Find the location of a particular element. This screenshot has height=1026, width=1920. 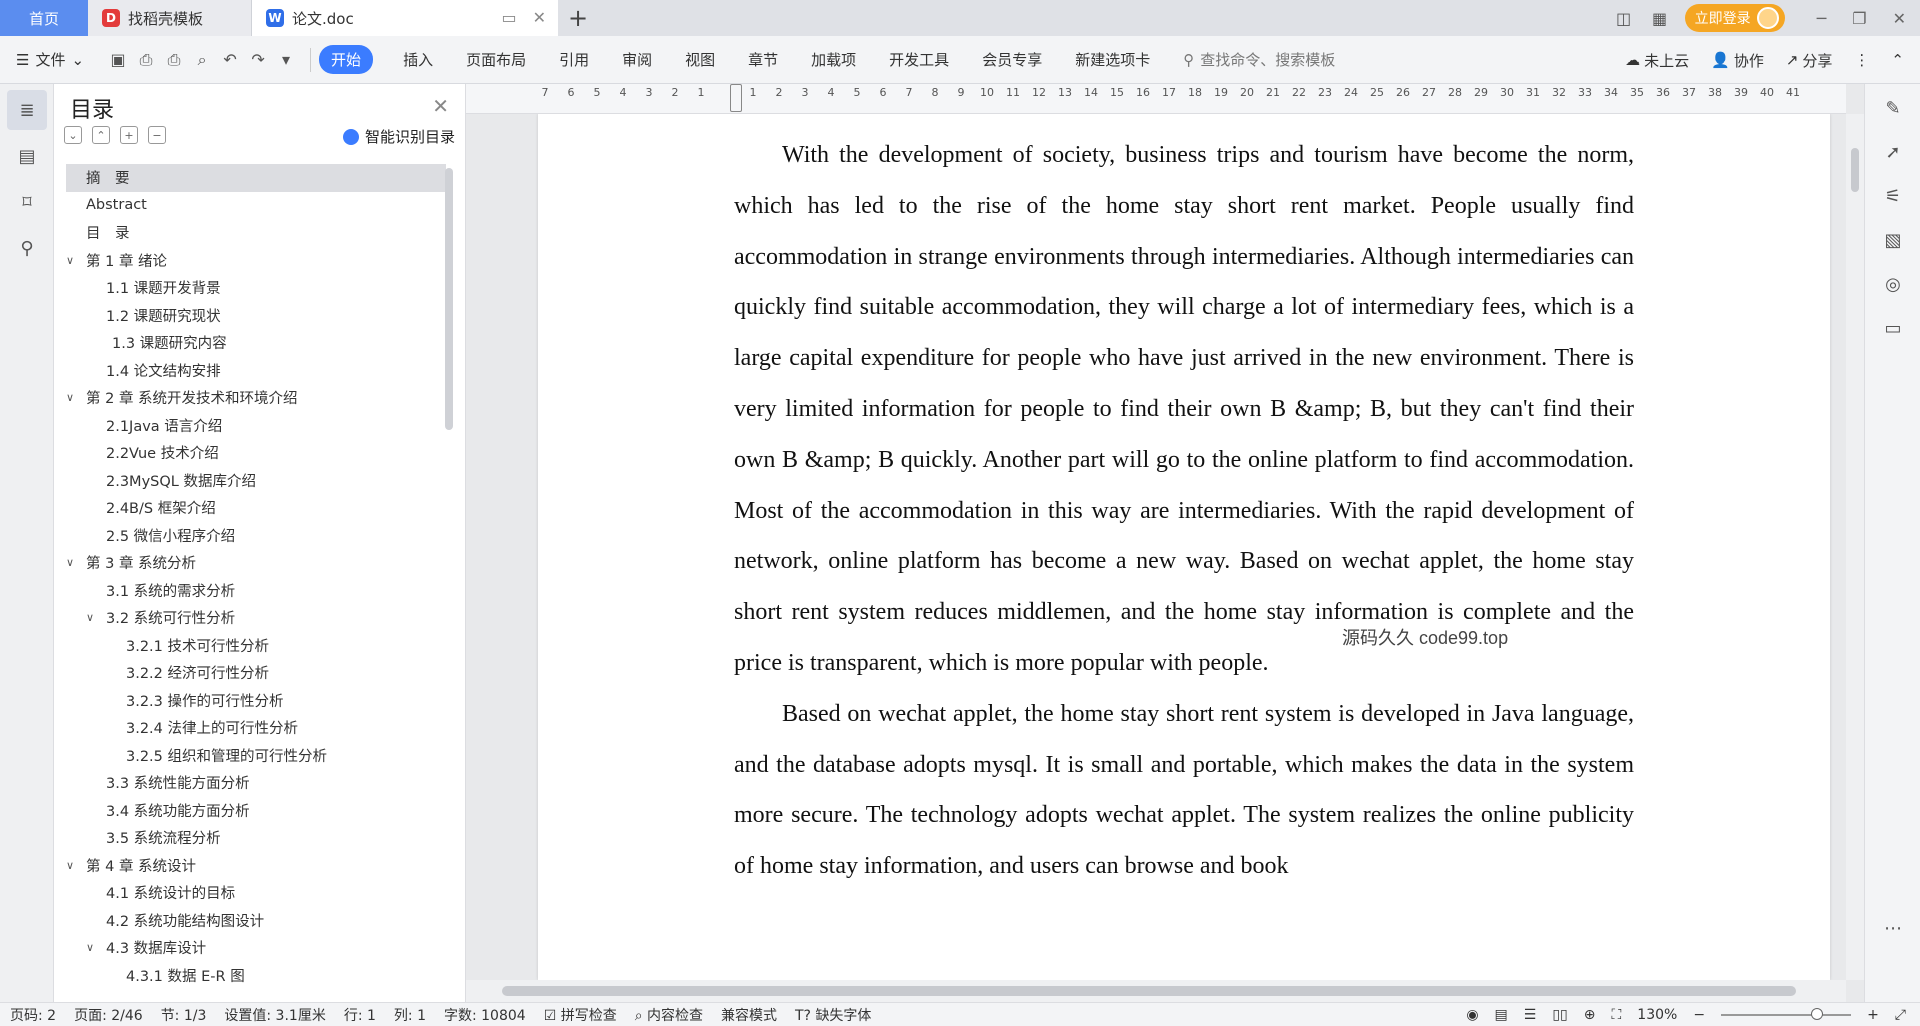

print-icon: ⎙ is located at coordinates (174, 60).